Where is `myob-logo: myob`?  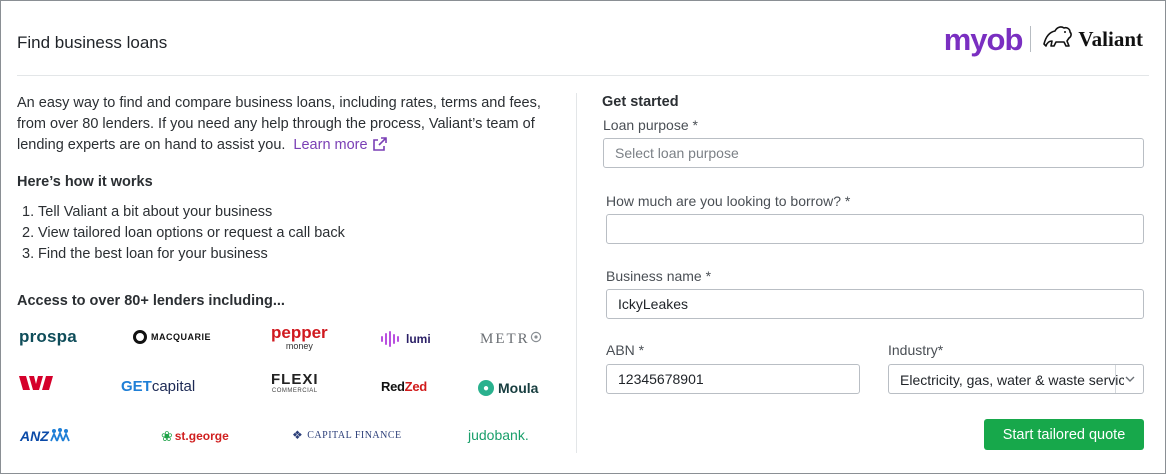 myob-logo: myob is located at coordinates (983, 39).